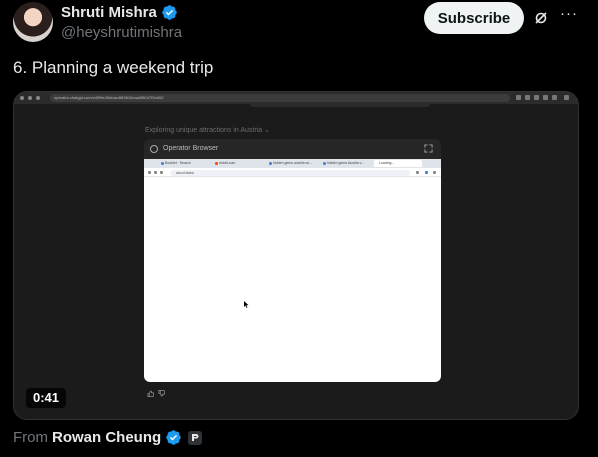 This screenshot has height=457, width=598. I want to click on subscribe-button: Subscribe, so click(474, 18).